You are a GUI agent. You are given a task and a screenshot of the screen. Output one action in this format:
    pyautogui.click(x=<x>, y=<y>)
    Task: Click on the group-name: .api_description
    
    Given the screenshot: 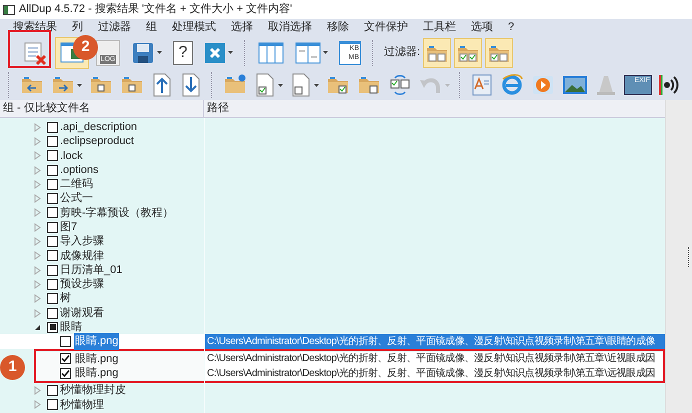 What is the action you would take?
    pyautogui.click(x=99, y=127)
    